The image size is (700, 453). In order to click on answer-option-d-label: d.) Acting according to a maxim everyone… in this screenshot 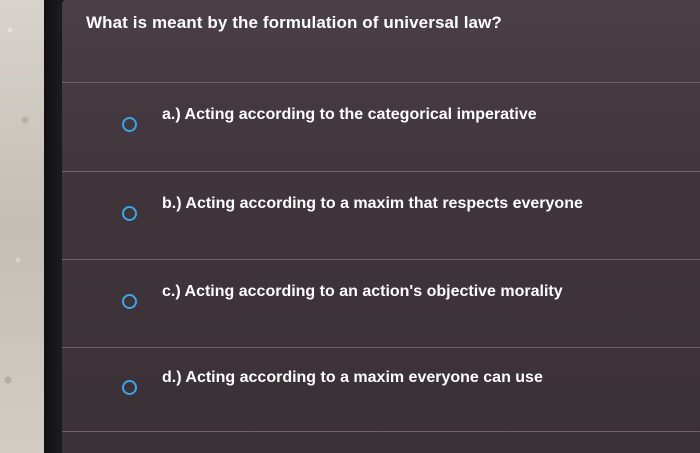, I will do `click(352, 377)`.